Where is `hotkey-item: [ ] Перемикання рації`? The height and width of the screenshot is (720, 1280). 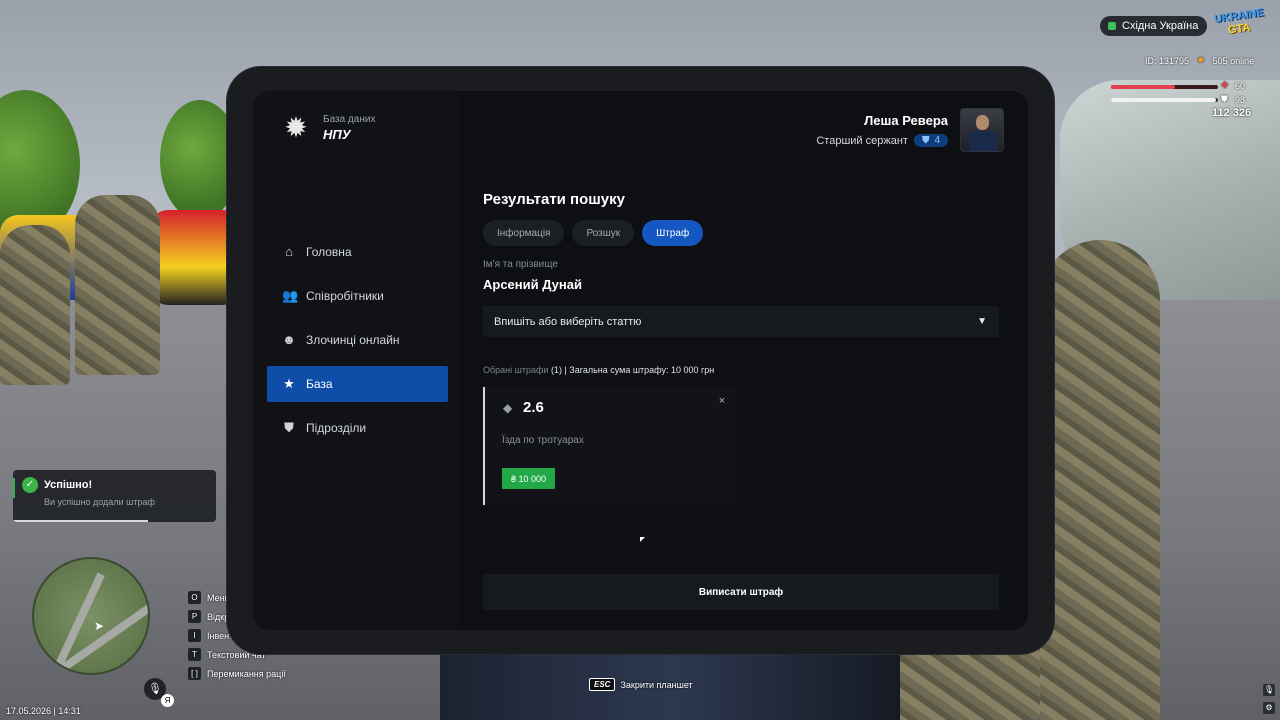 hotkey-item: [ ] Перемикання рації is located at coordinates (237, 673).